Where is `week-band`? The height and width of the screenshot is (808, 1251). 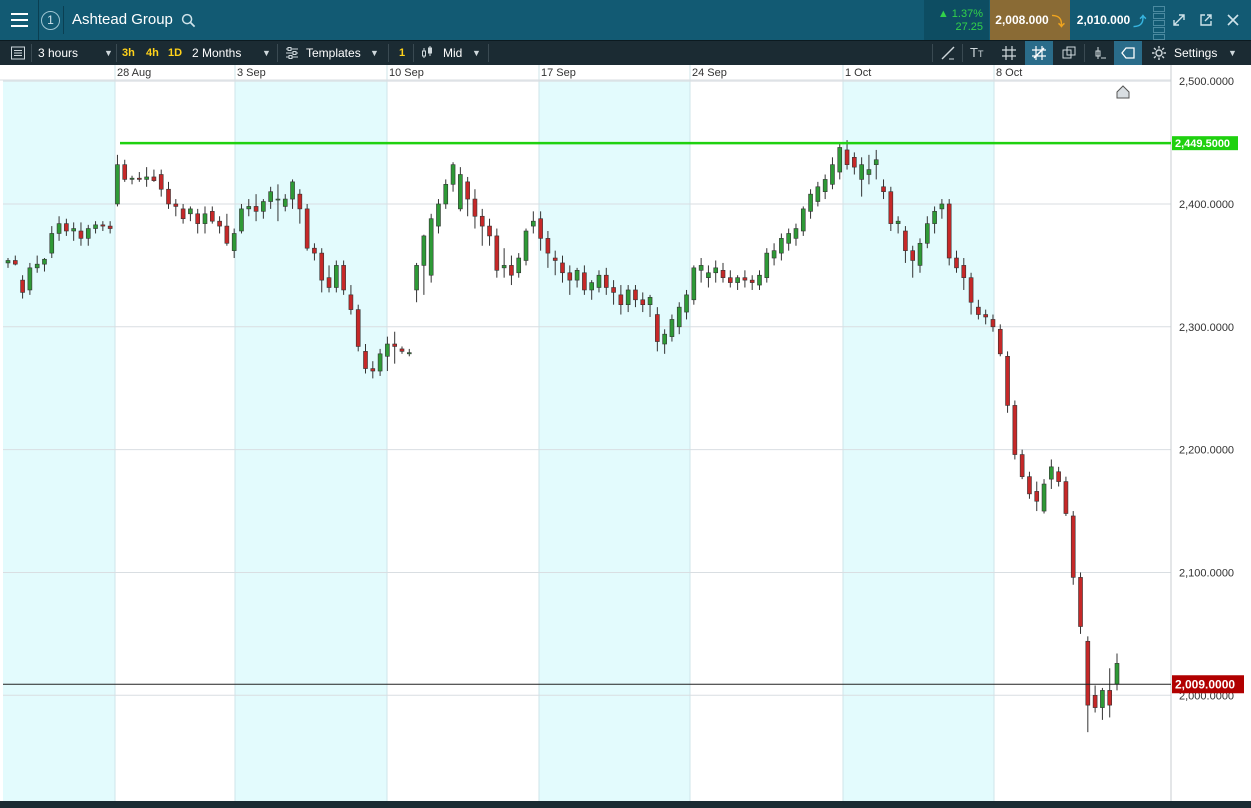
week-band is located at coordinates (614, 444).